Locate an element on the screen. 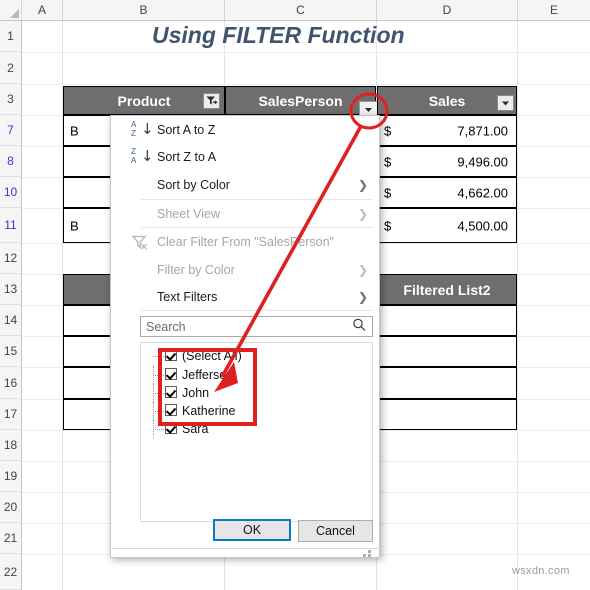  cell-sales: 9,496.00 is located at coordinates (482, 161).